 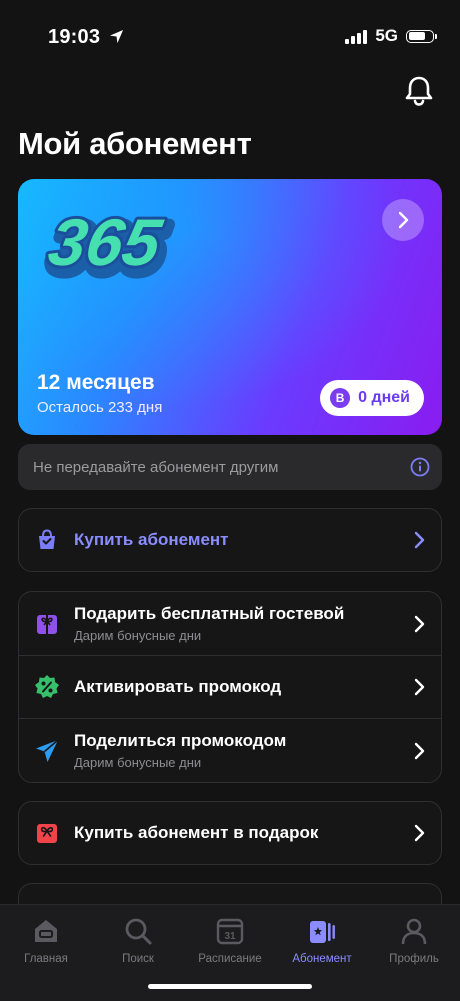 I want to click on gift-icon, so click(x=47, y=624).